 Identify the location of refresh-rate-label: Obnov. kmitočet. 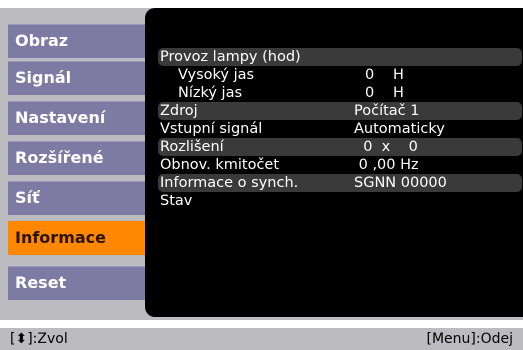
(220, 165).